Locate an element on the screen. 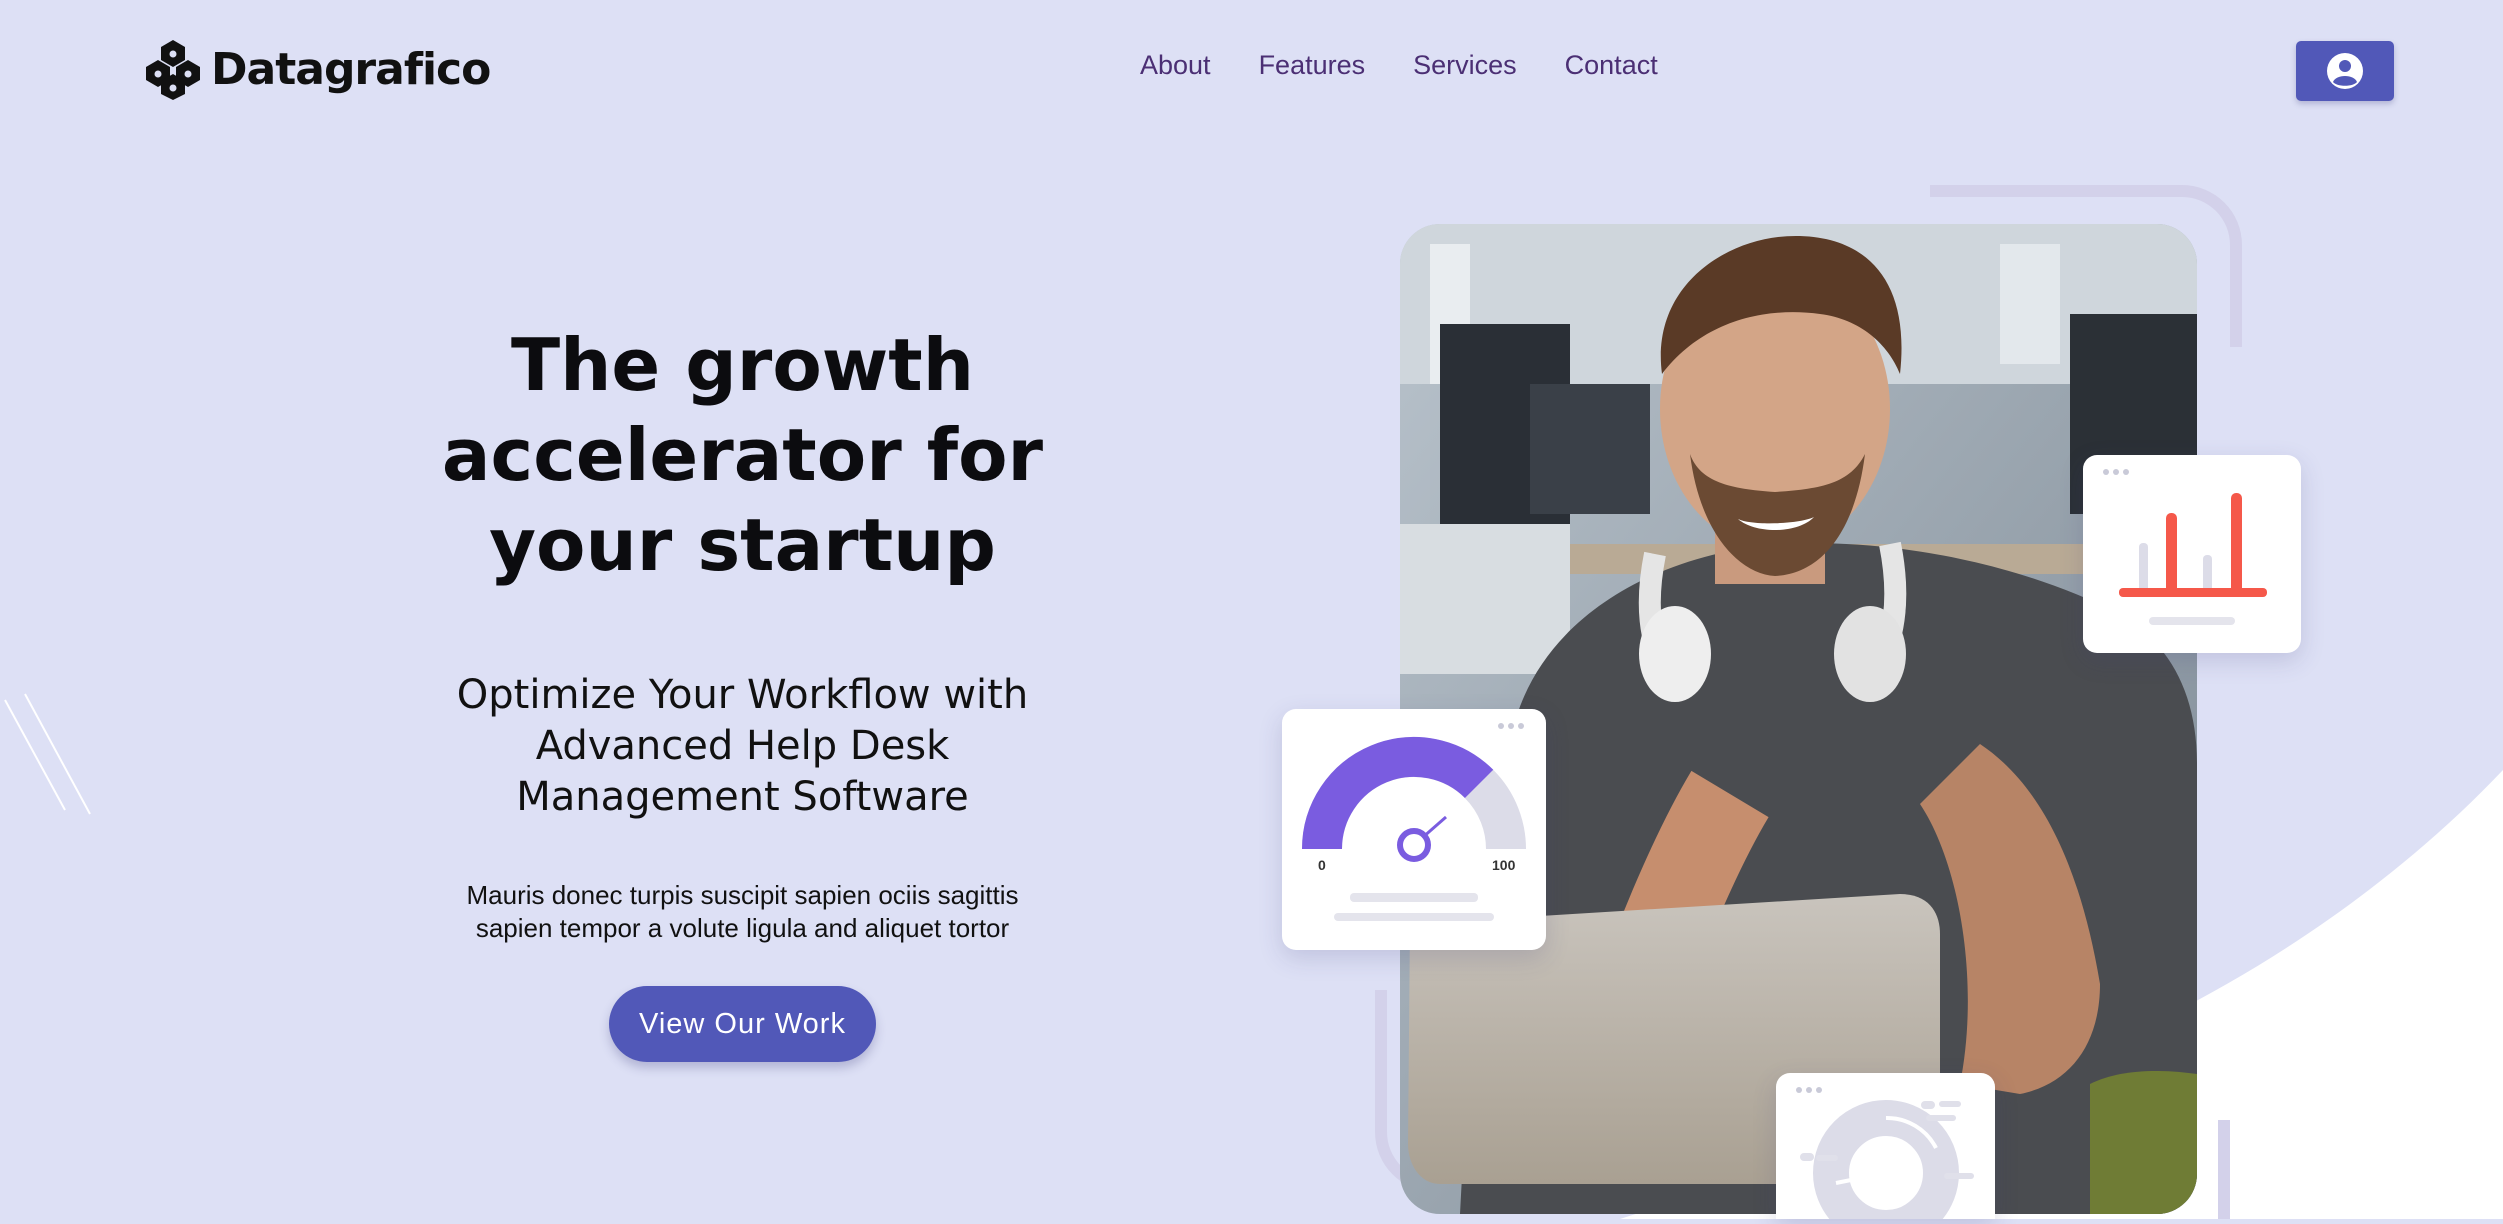 This screenshot has width=2503, height=1224. brand-name: Datagrafico is located at coordinates (351, 69).